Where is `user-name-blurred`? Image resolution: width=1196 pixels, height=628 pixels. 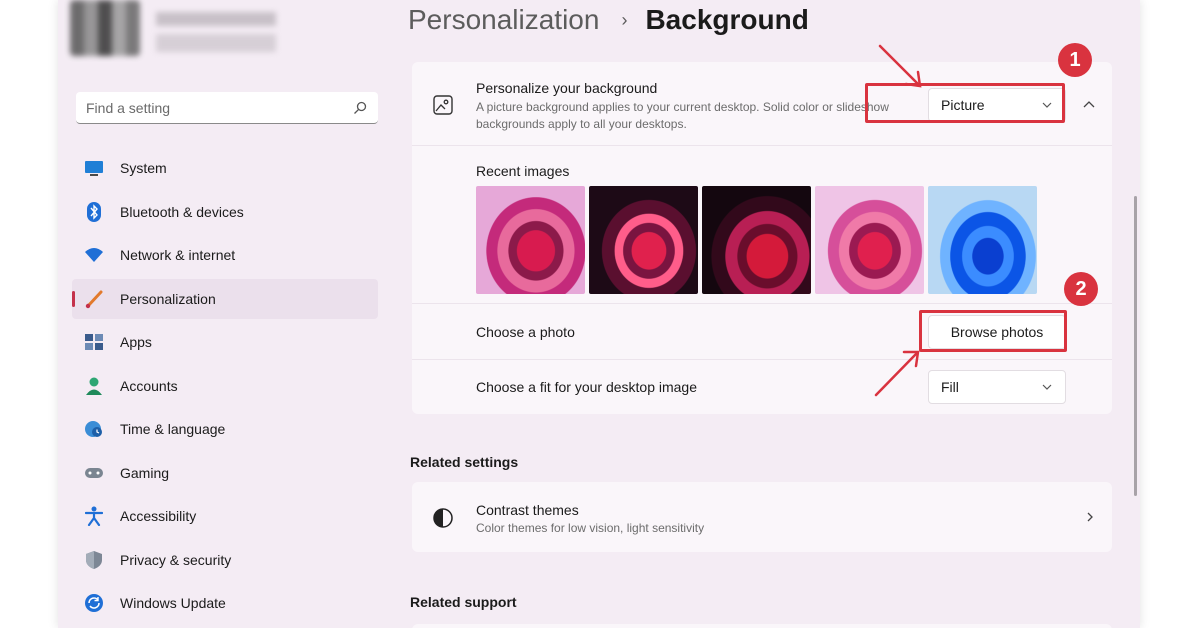
user-name-blurred is located at coordinates (216, 32).